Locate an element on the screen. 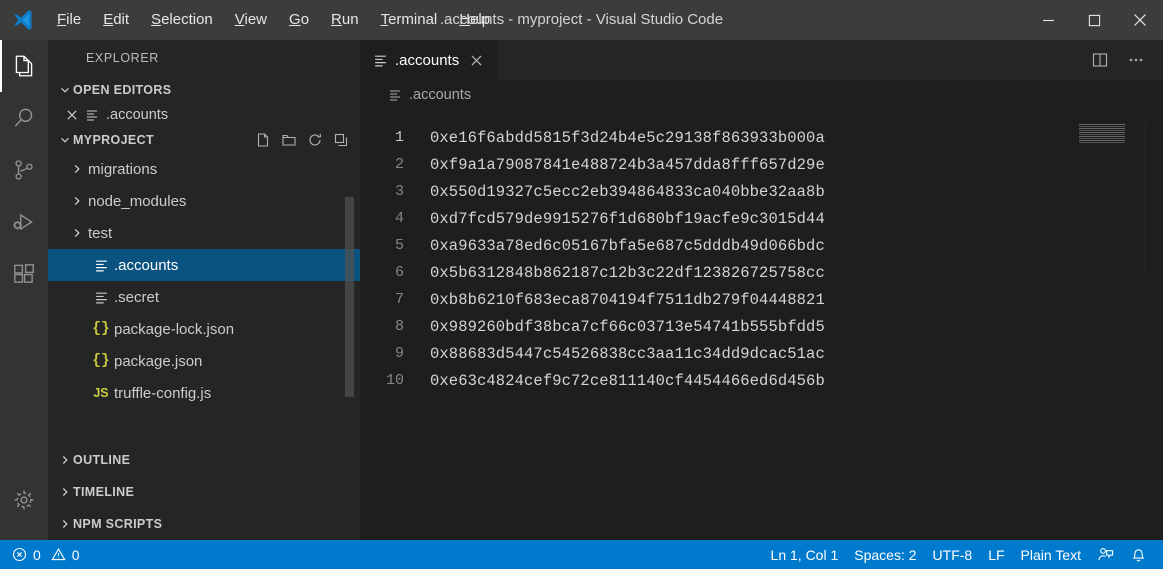 The width and height of the screenshot is (1163, 569). tree-row-test: test is located at coordinates (204, 233).